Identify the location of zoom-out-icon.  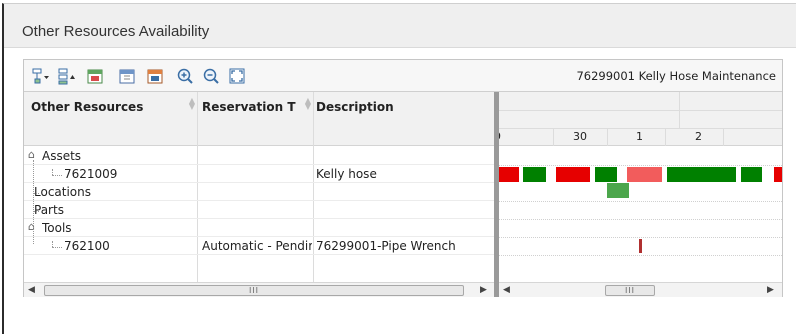
(211, 76).